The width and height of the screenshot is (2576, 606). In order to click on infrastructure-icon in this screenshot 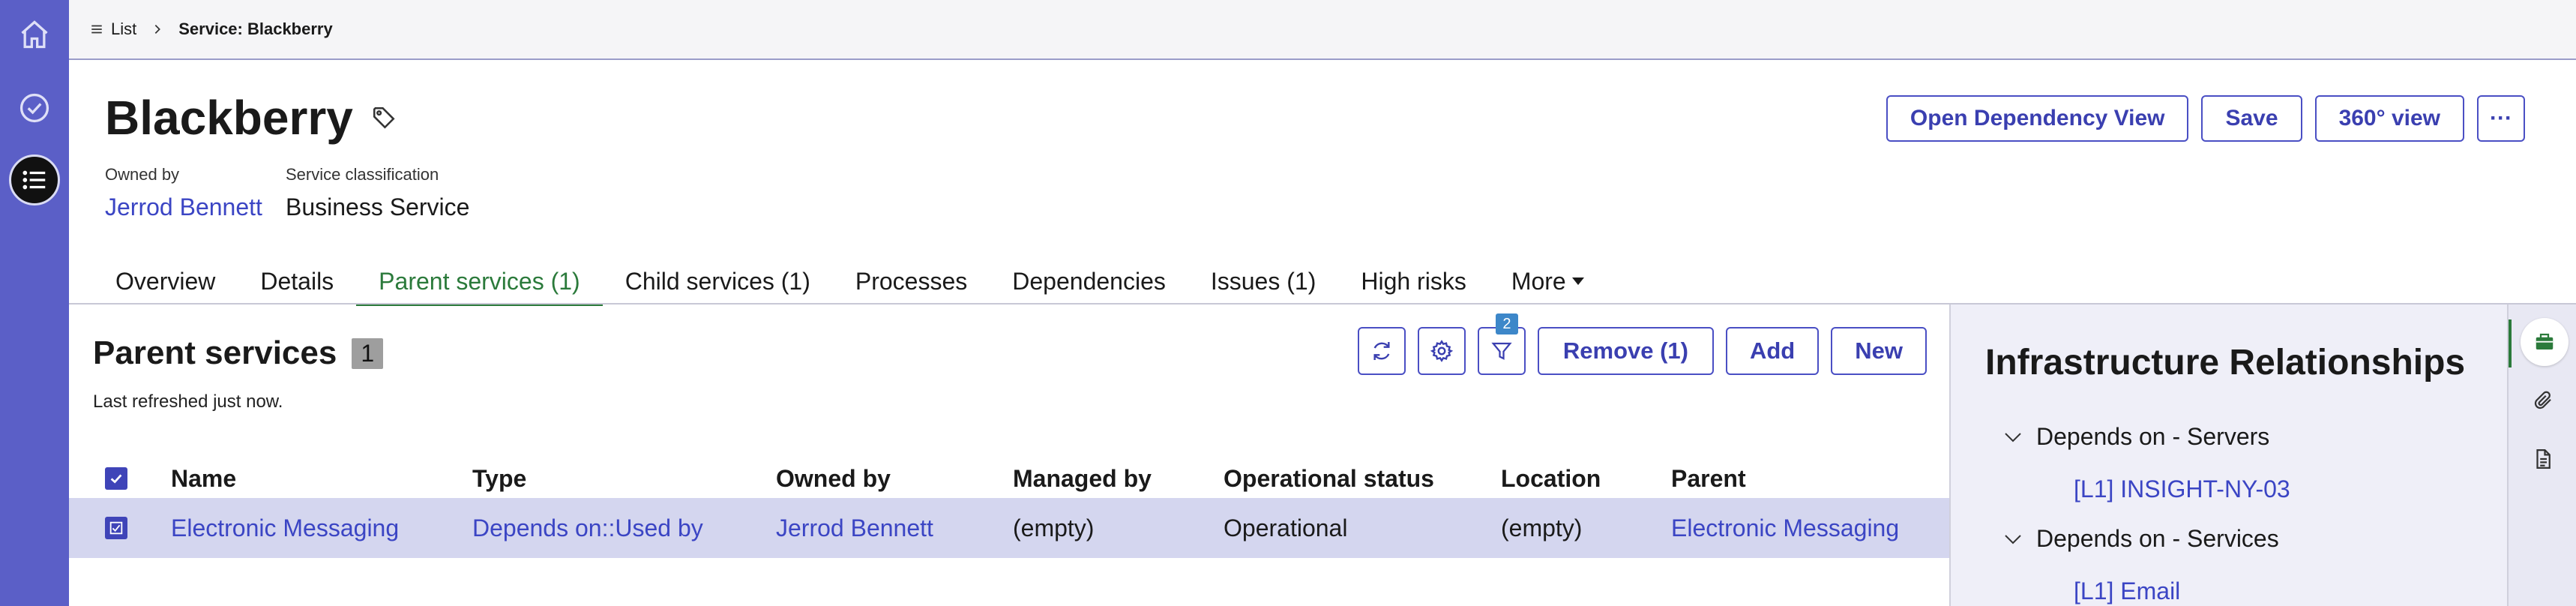, I will do `click(2545, 342)`.